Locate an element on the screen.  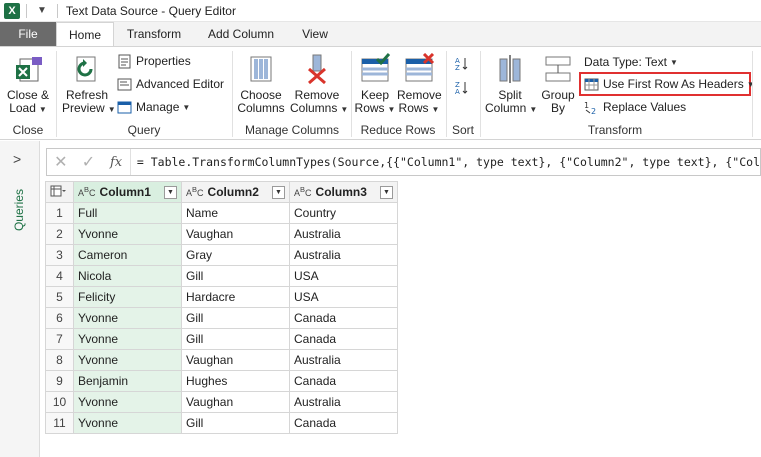
queries-pane: > Queries is located at coordinates (20, 299).